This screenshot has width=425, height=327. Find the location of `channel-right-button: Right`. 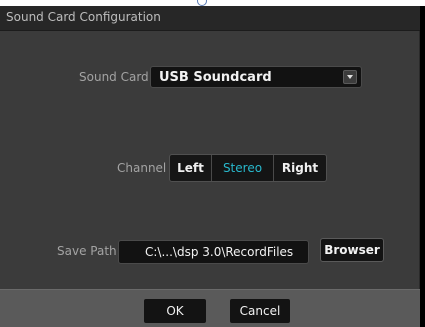

channel-right-button: Right is located at coordinates (300, 168).